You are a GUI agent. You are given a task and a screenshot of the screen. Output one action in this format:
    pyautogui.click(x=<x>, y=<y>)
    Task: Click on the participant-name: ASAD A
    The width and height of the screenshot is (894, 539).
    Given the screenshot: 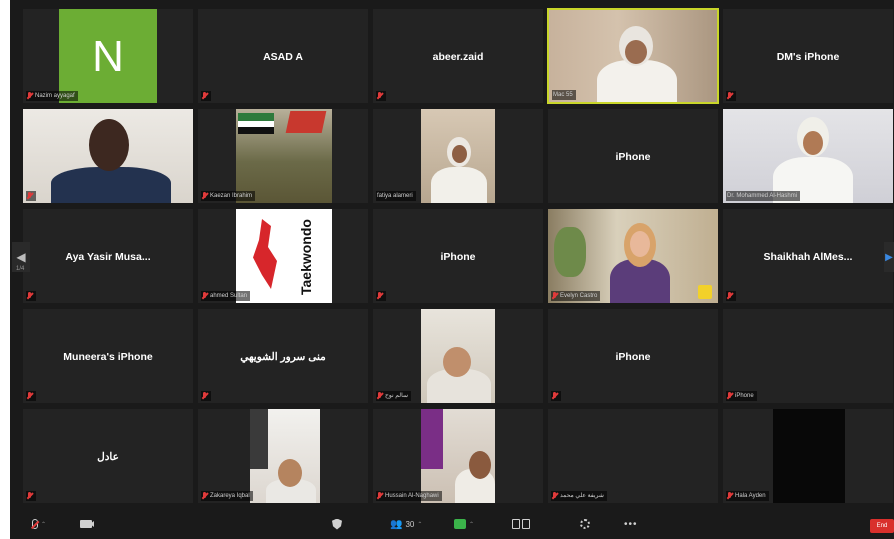 What is the action you would take?
    pyautogui.click(x=283, y=57)
    